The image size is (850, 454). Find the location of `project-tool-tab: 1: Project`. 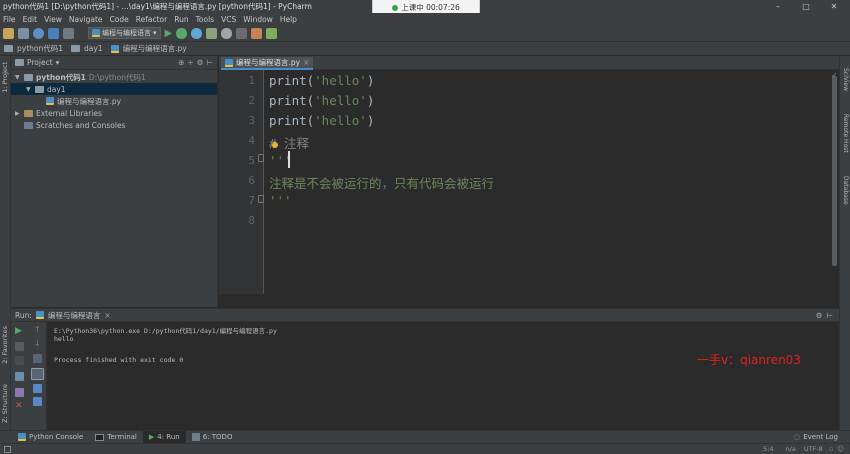

project-tool-tab: 1: Project is located at coordinates (5, 77).